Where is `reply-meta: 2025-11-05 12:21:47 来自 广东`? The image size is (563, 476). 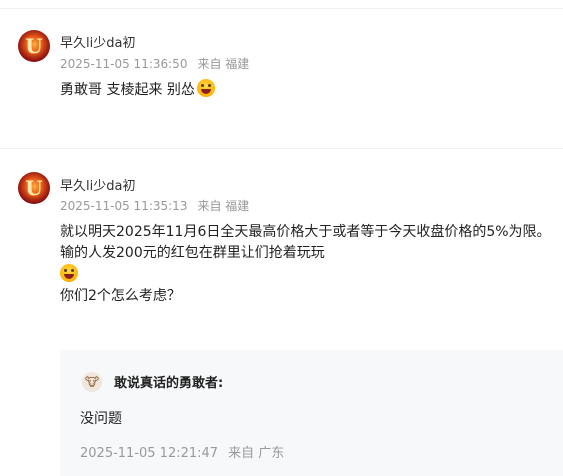
reply-meta: 2025-11-05 12:21:47 来自 广东 is located at coordinates (182, 451).